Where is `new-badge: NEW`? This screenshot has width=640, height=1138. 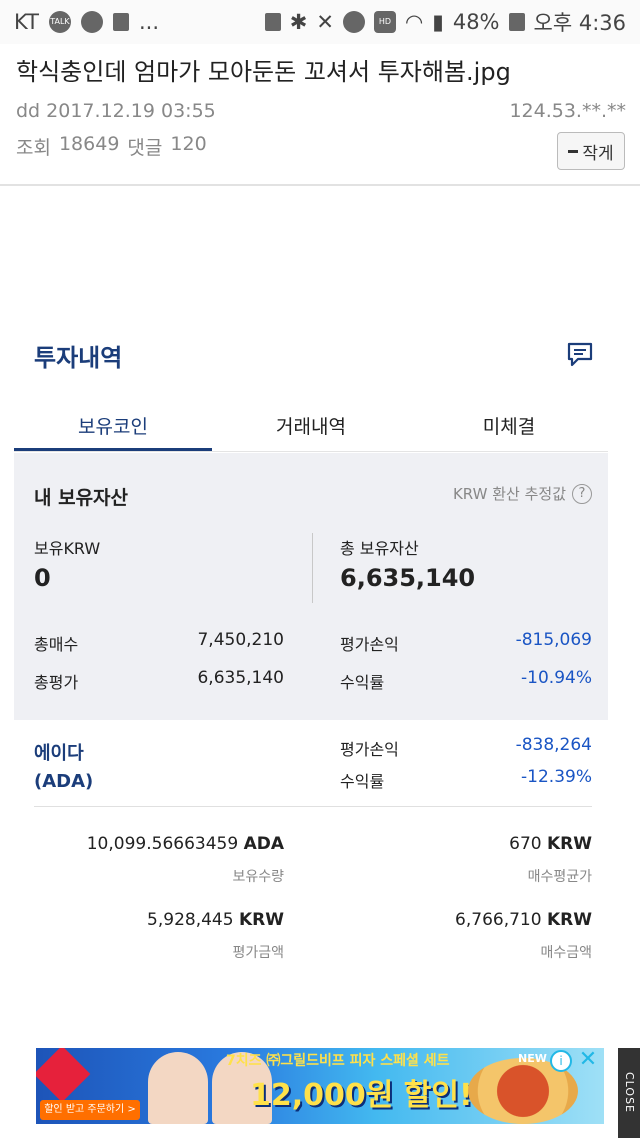 new-badge: NEW is located at coordinates (532, 1058).